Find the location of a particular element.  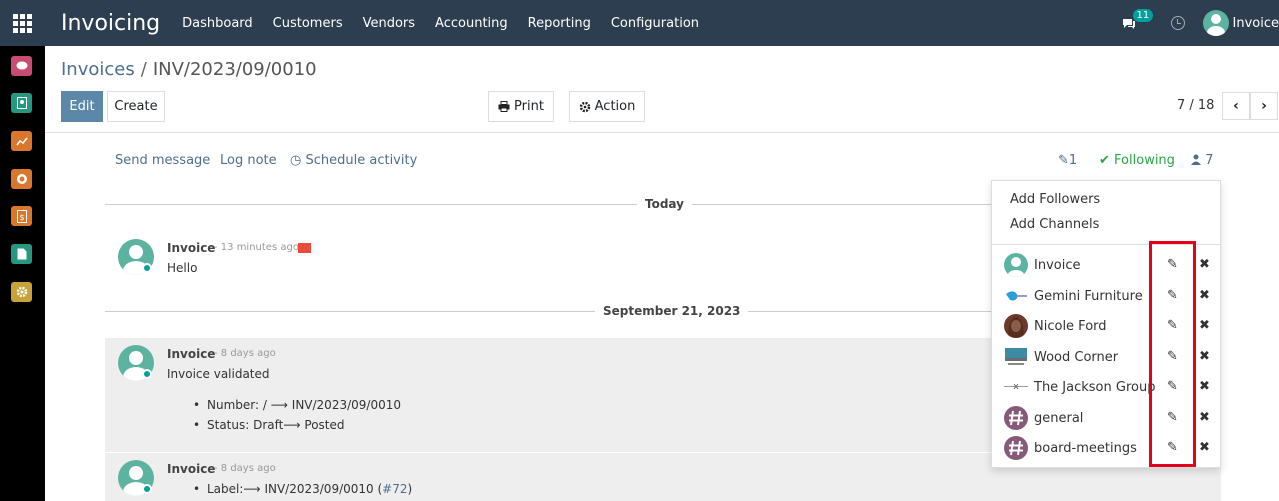

schedule-activity-button: ◷ Schedule activity is located at coordinates (353, 160).